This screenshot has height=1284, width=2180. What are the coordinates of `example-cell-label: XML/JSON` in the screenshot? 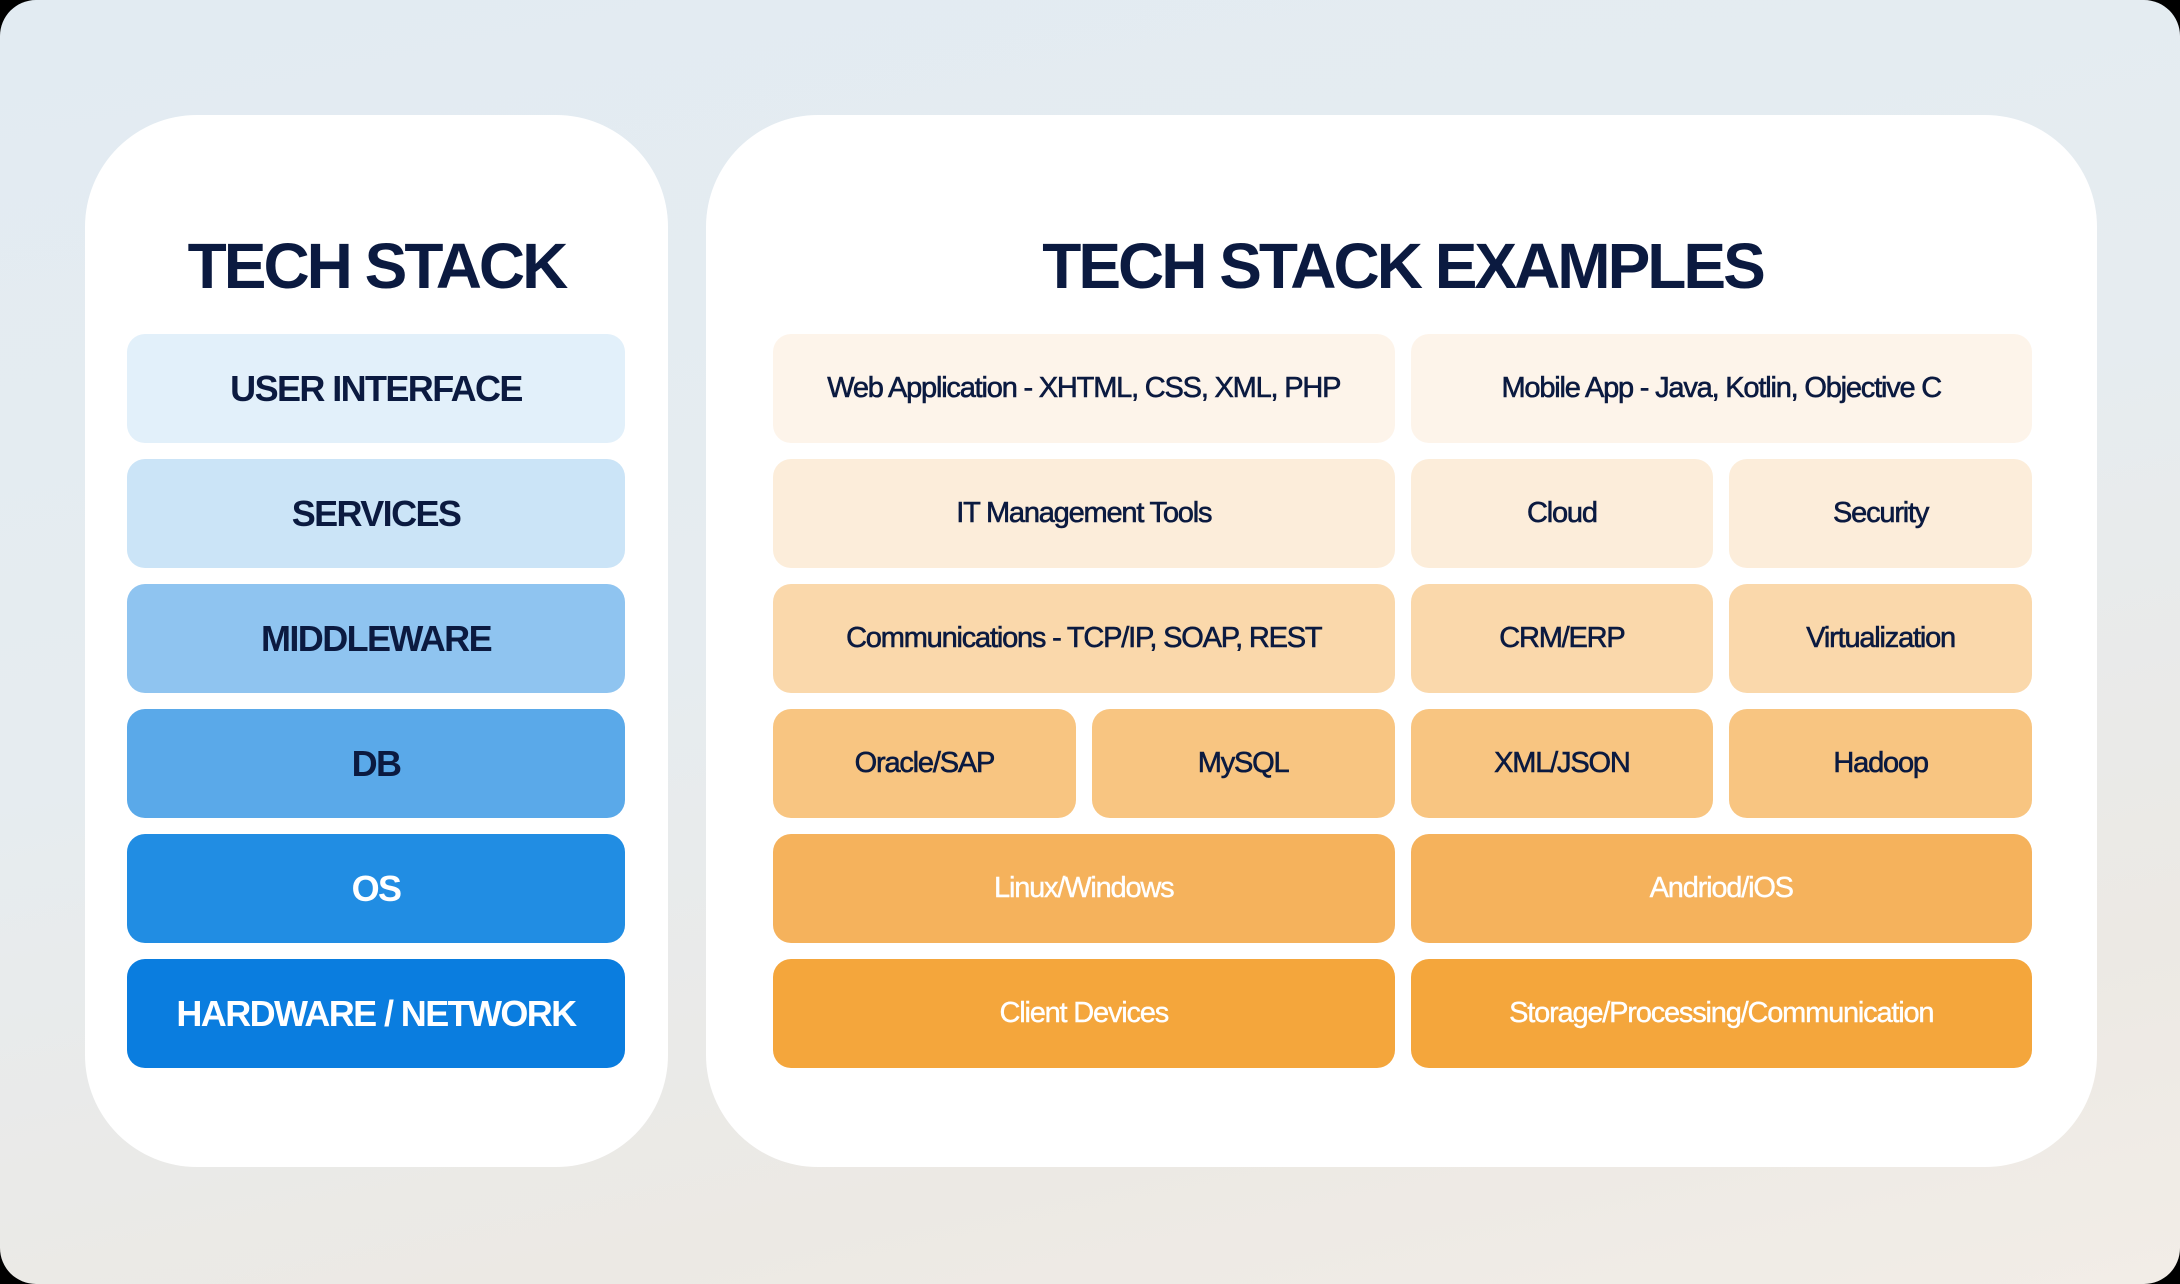 It's located at (1562, 763).